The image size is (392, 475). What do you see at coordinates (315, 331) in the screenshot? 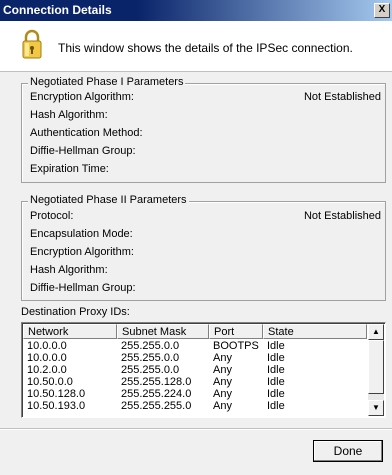
I see `column-state: State` at bounding box center [315, 331].